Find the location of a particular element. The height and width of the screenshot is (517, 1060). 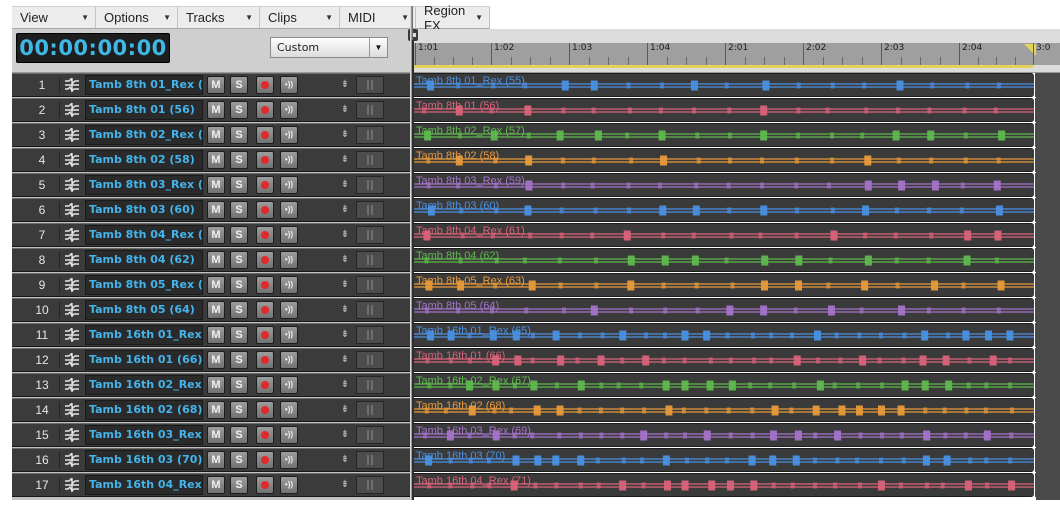

audio-clip: Tamb 8th 03 (60) is located at coordinates (724, 210).